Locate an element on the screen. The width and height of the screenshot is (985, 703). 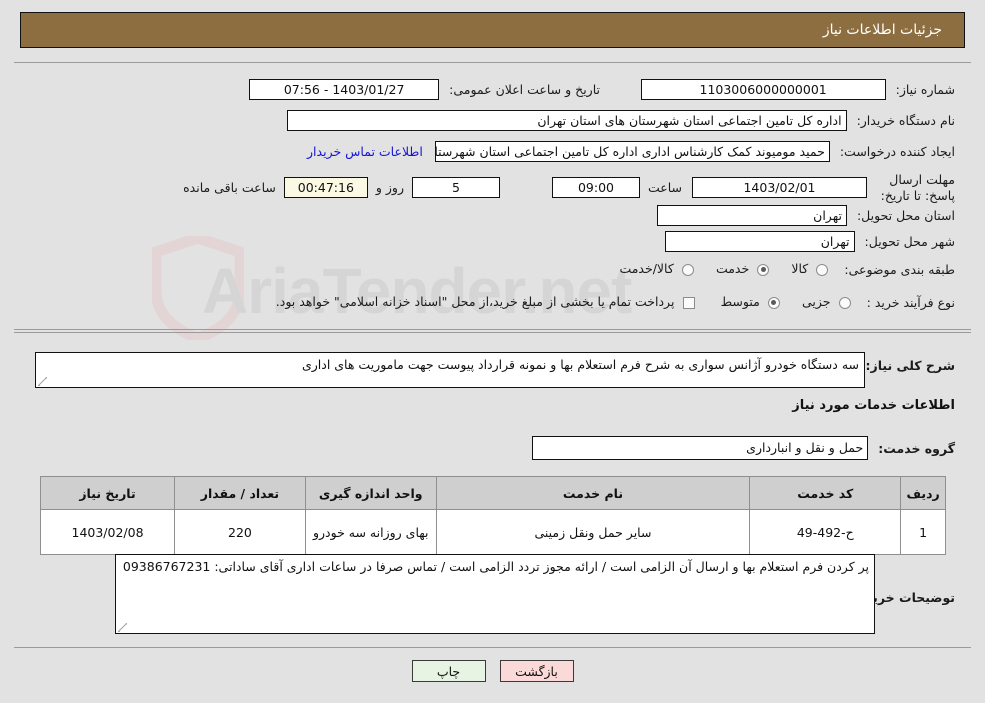
cell-code: ح-492-49 is located at coordinates (825, 532).